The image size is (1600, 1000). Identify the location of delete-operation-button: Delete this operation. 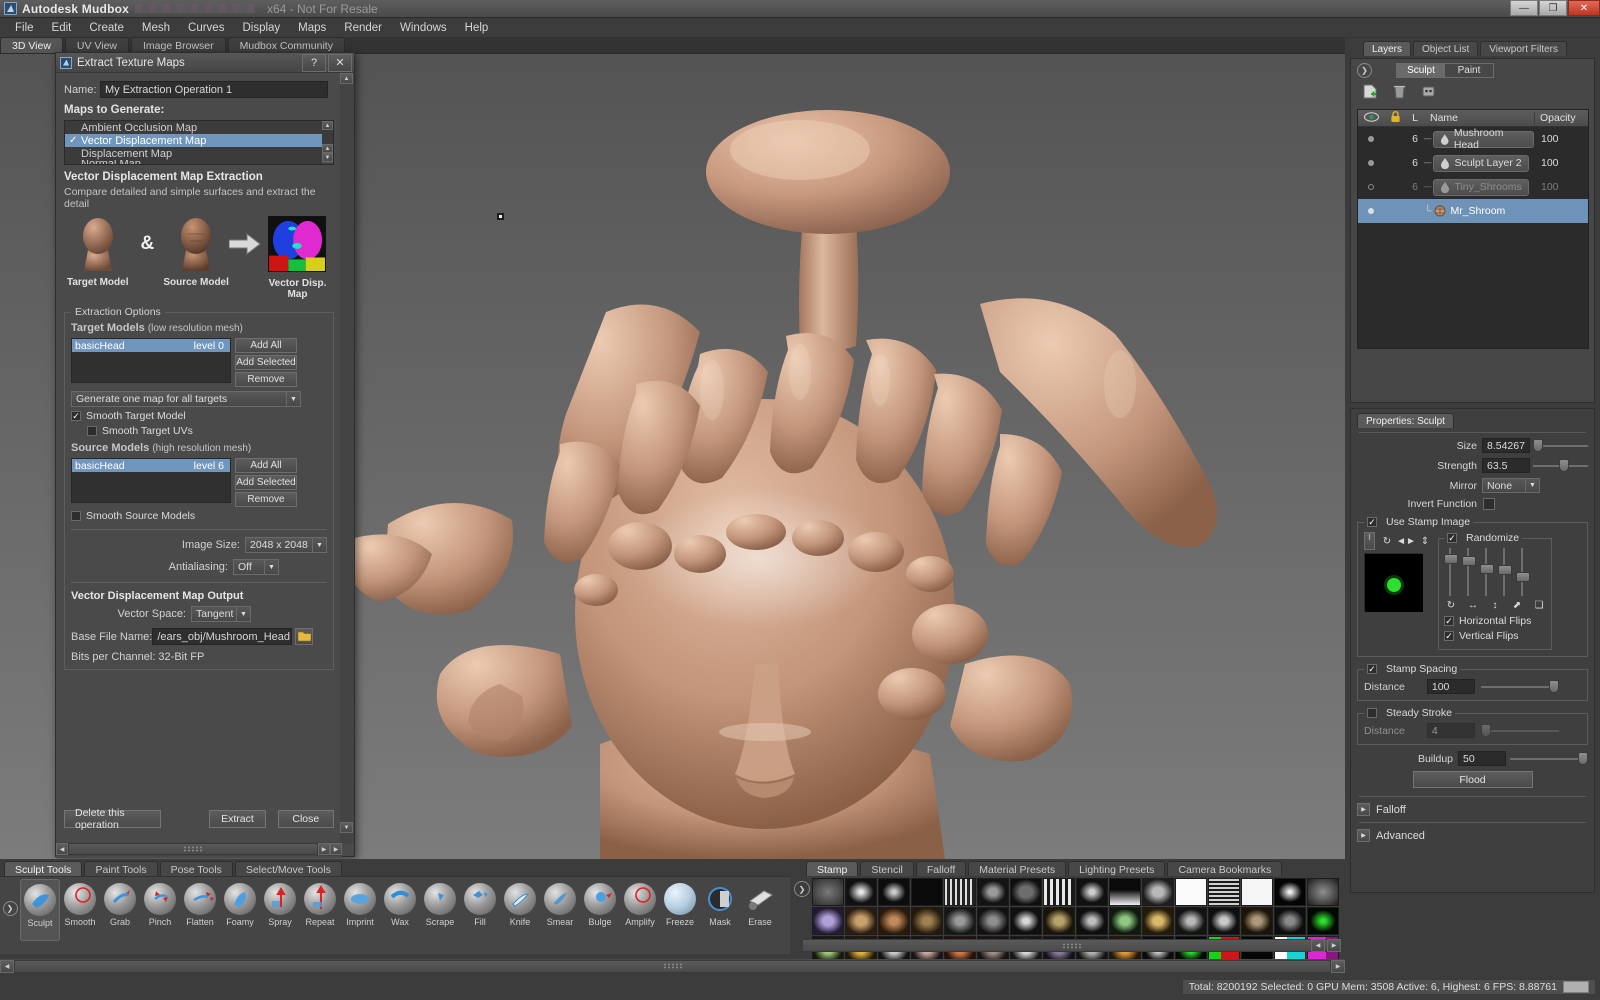
(113, 819).